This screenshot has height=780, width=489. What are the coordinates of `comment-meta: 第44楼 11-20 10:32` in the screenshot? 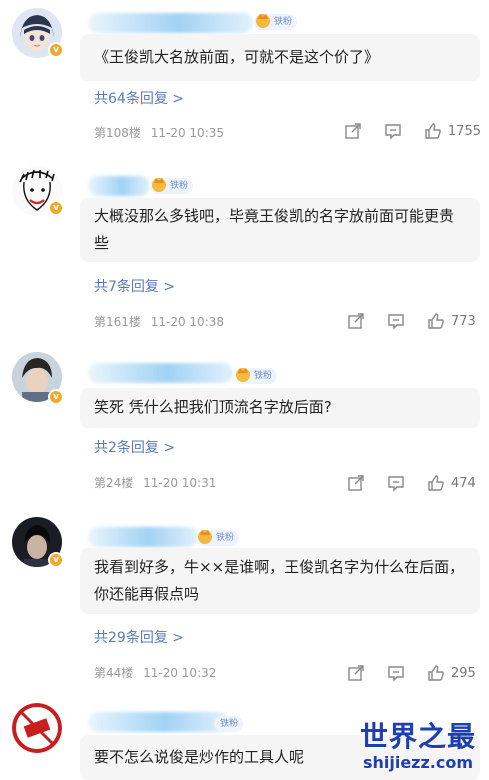 It's located at (155, 672).